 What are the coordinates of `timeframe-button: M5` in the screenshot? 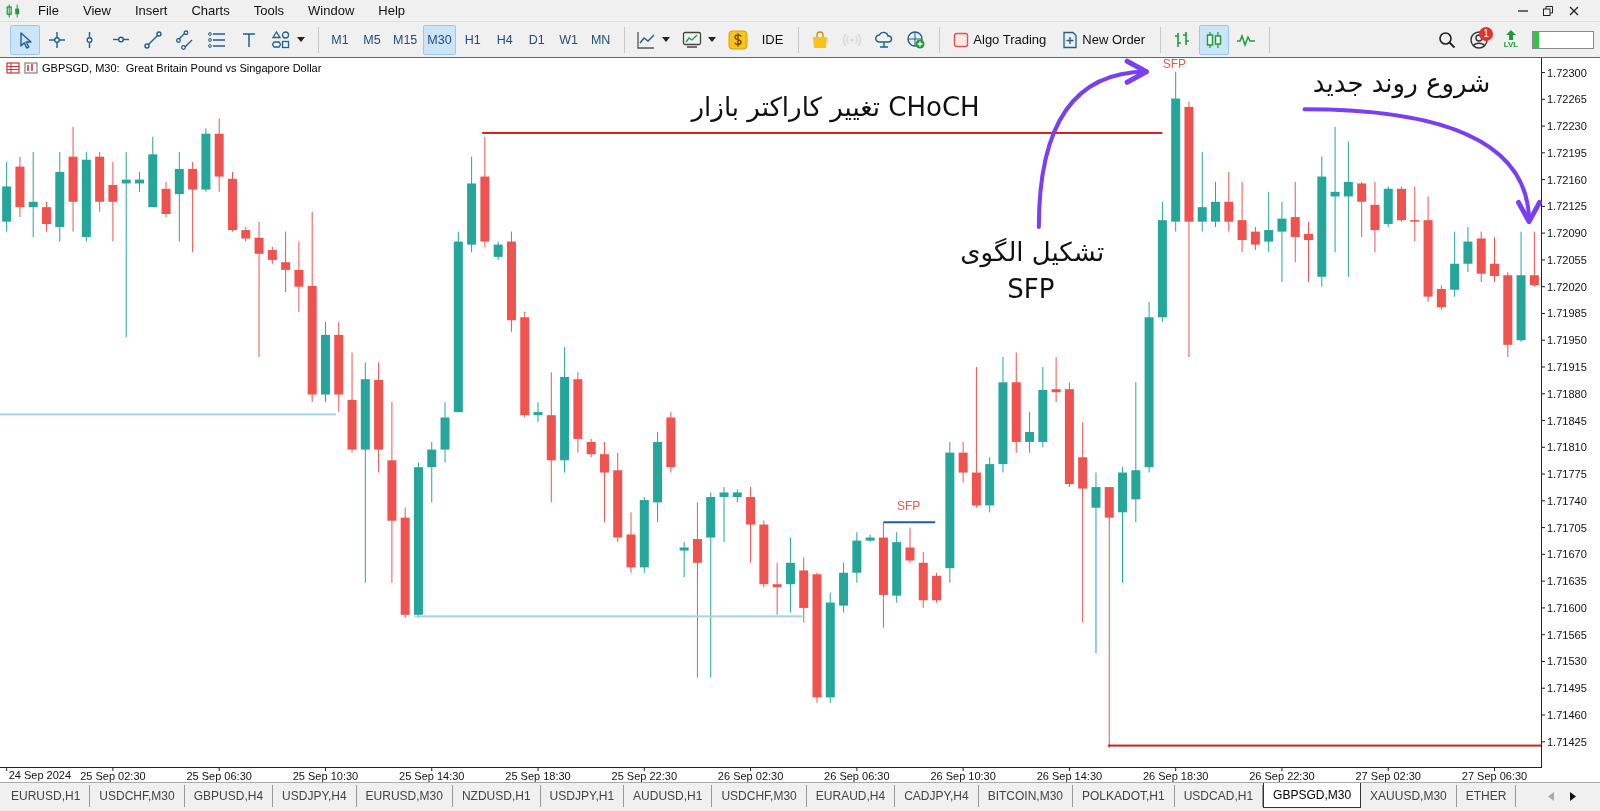 It's located at (372, 39).